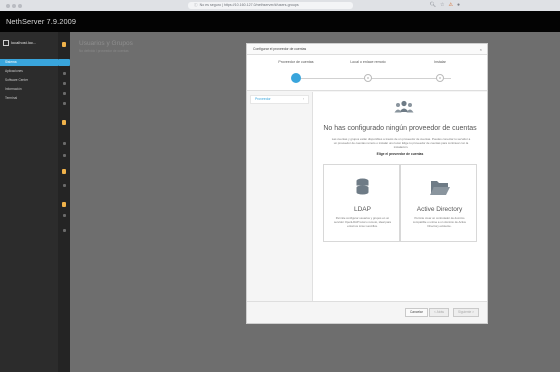  Describe the element at coordinates (64, 73) in the screenshot. I see `apps-icon` at that location.